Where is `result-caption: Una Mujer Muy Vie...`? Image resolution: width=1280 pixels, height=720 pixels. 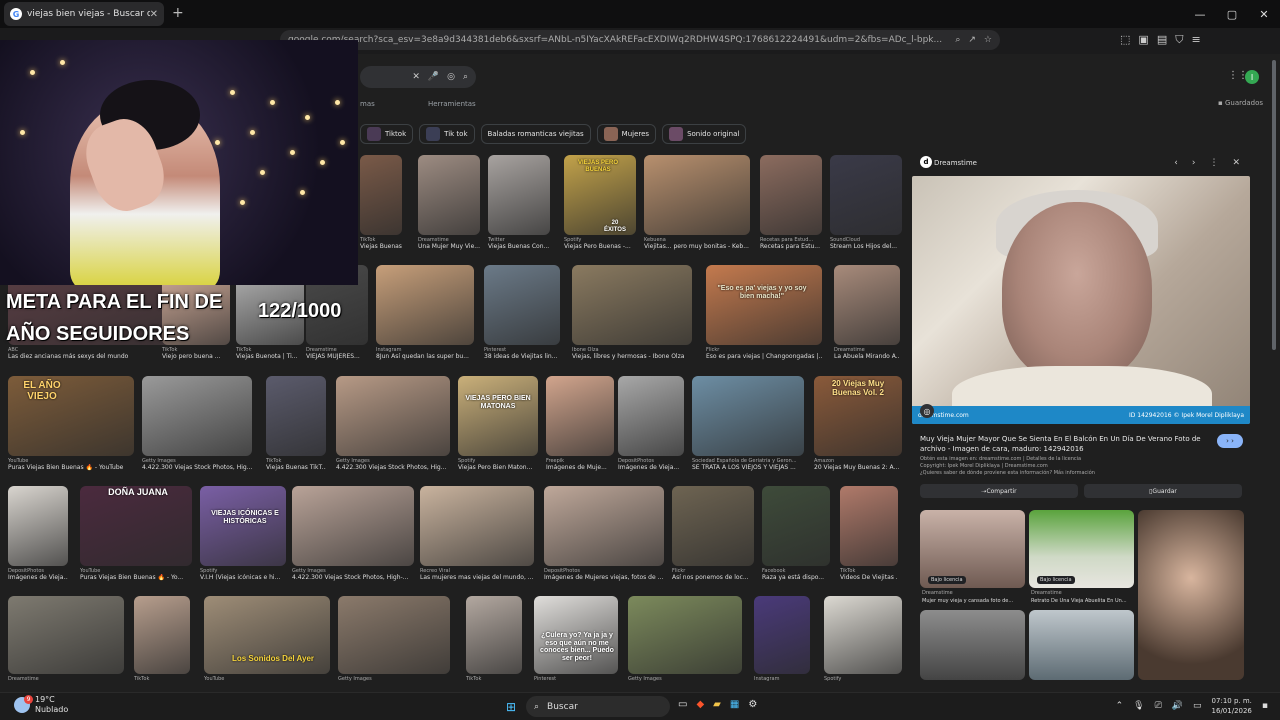 result-caption: Una Mujer Muy Vie... is located at coordinates (449, 246).